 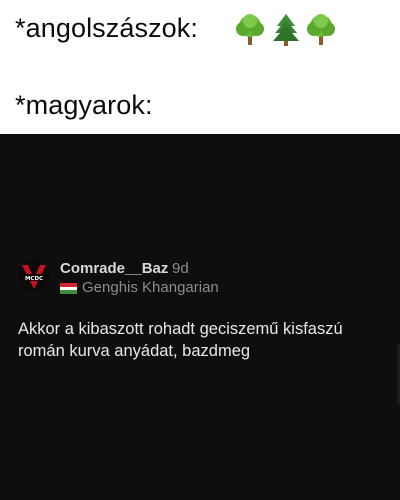 What do you see at coordinates (107, 28) in the screenshot?
I see `caption-angolszaszok: *angolszászok:` at bounding box center [107, 28].